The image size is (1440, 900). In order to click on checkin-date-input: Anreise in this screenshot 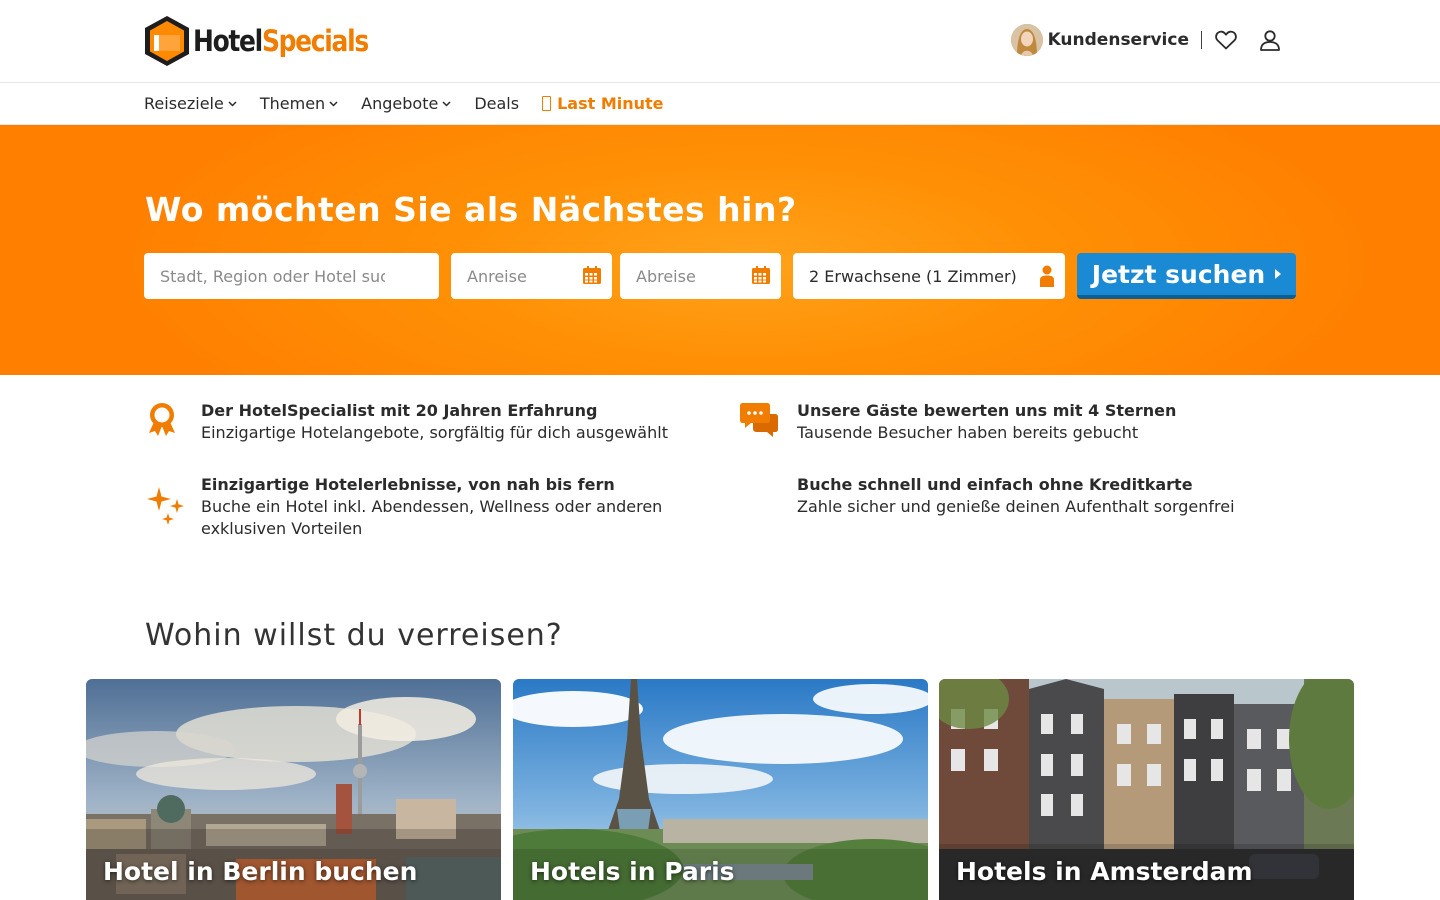, I will do `click(531, 276)`.